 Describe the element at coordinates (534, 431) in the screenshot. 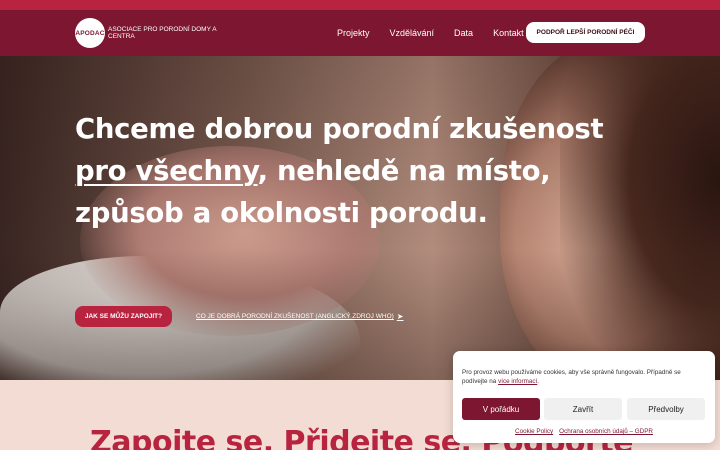

I see `cookie-policy-link: Cookie Policy` at that location.